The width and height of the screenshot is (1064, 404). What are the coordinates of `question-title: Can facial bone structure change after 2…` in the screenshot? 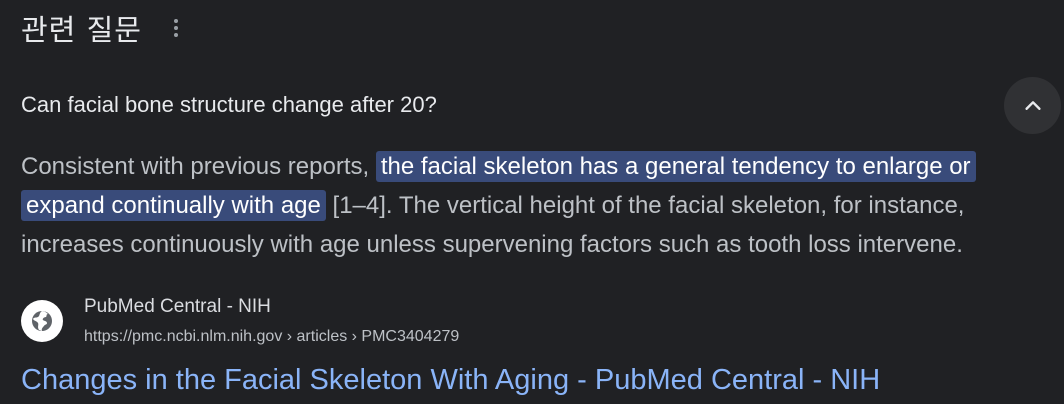 It's located at (229, 105).